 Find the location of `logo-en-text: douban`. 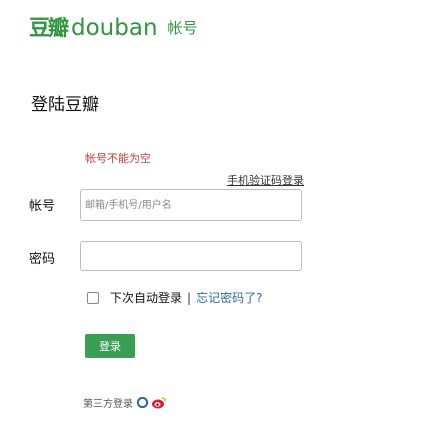

logo-en-text: douban is located at coordinates (114, 27).